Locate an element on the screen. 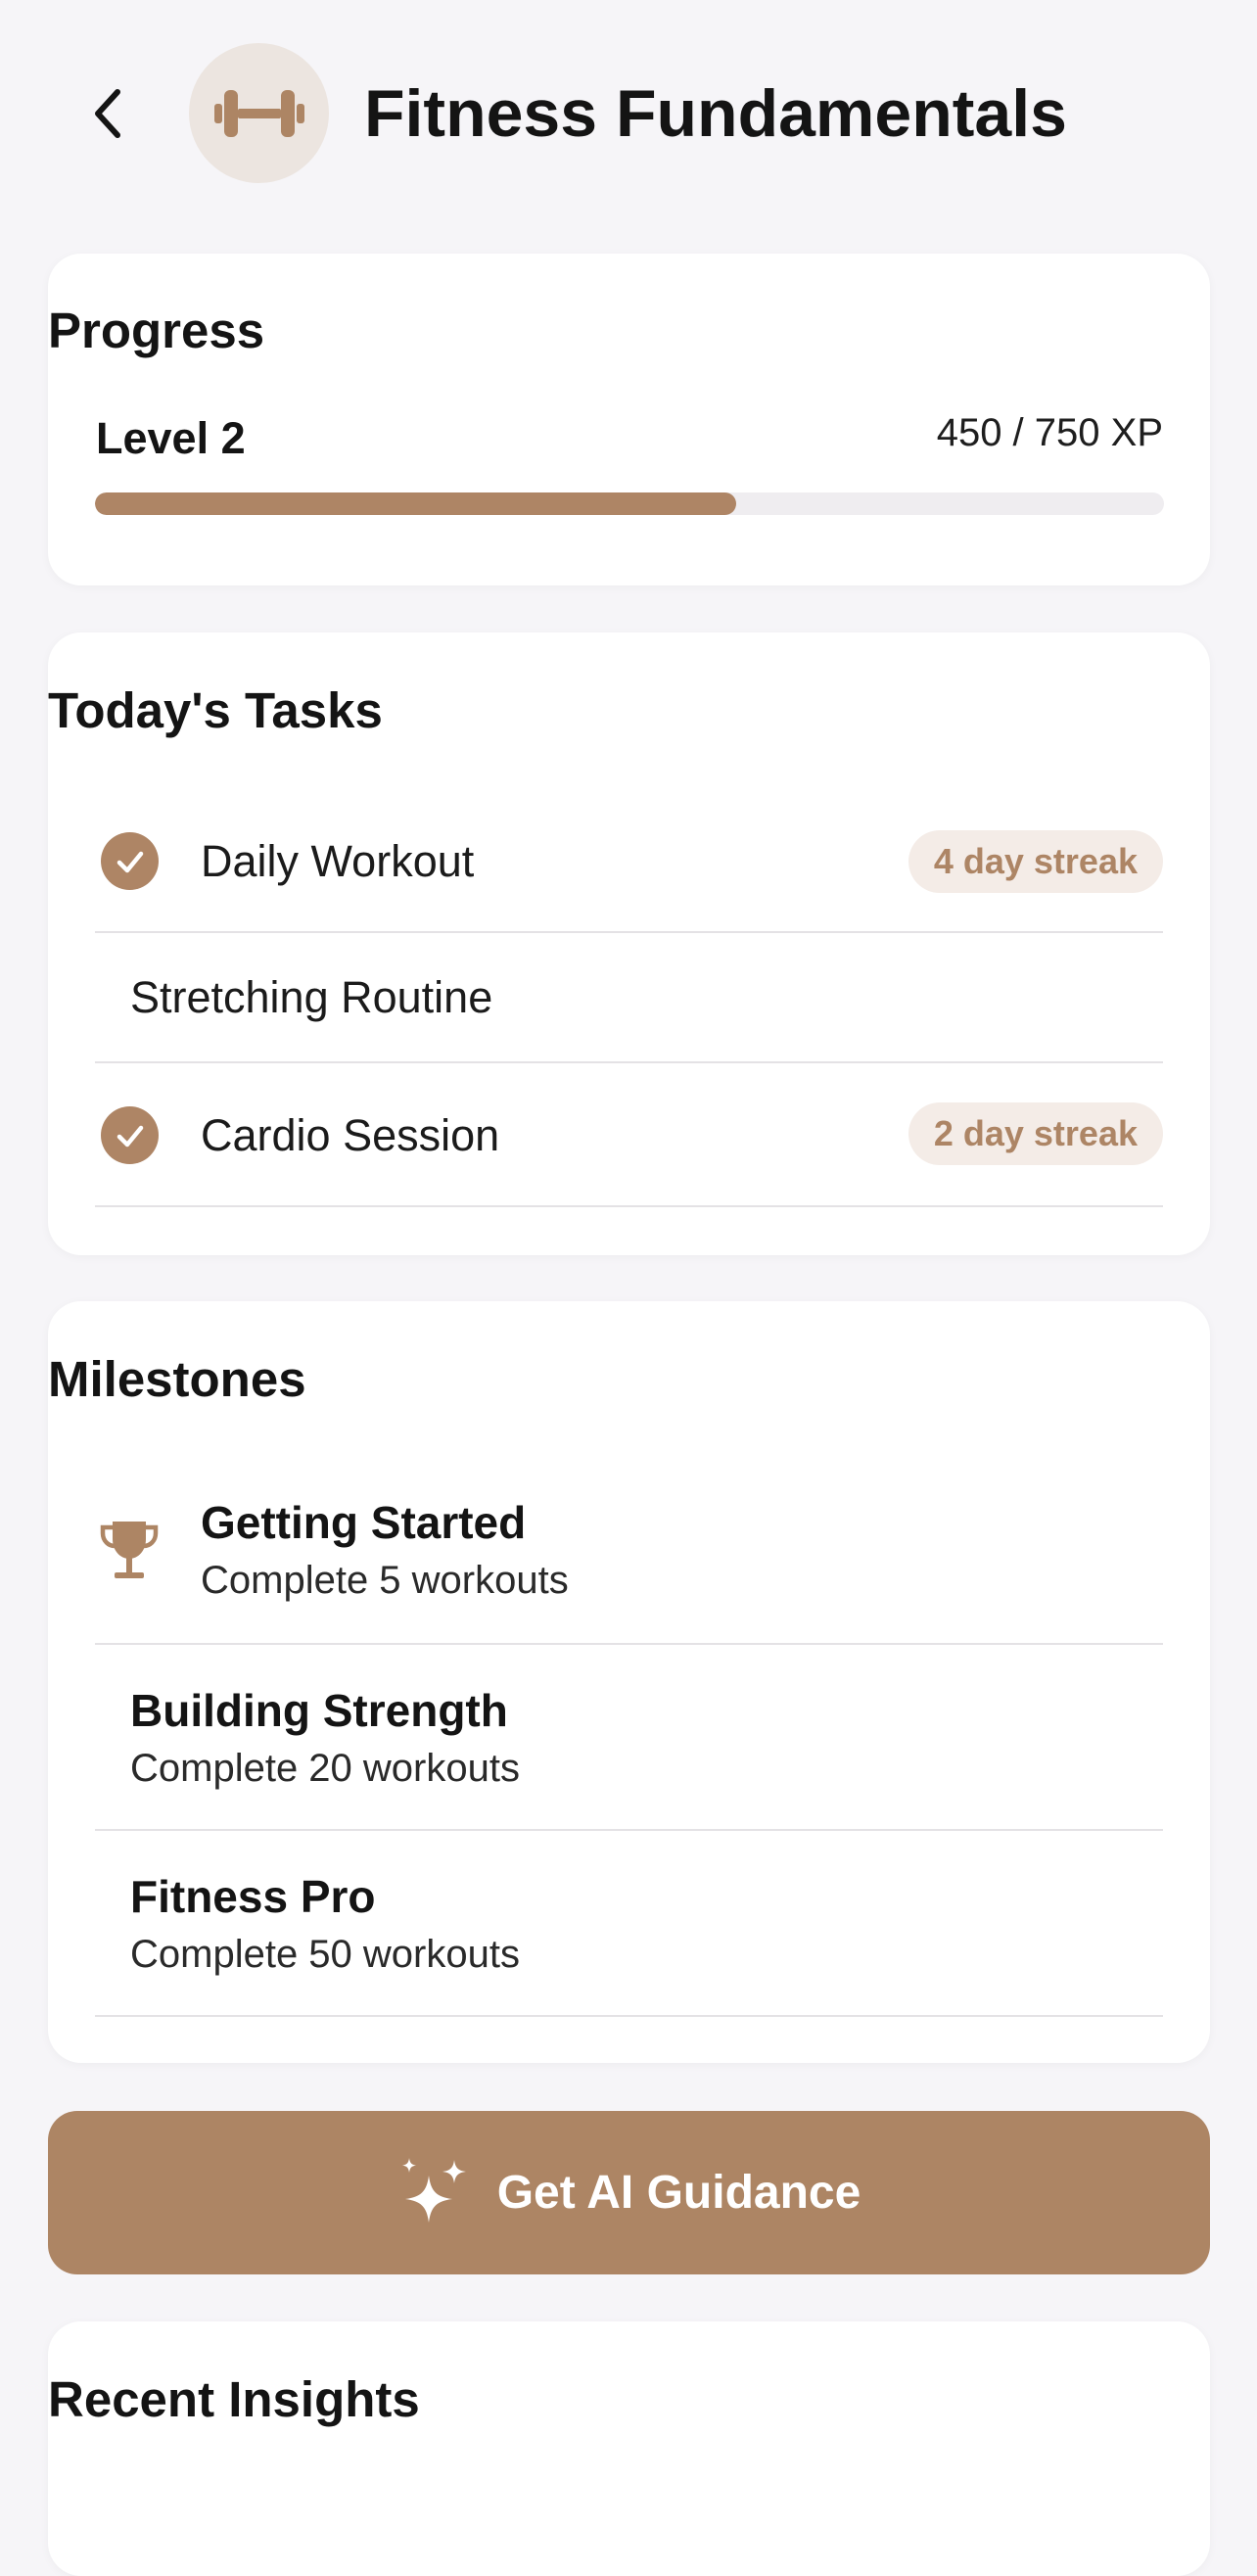 The image size is (1257, 2576). milestone-subtitle: Complete 20 workouts is located at coordinates (325, 1769).